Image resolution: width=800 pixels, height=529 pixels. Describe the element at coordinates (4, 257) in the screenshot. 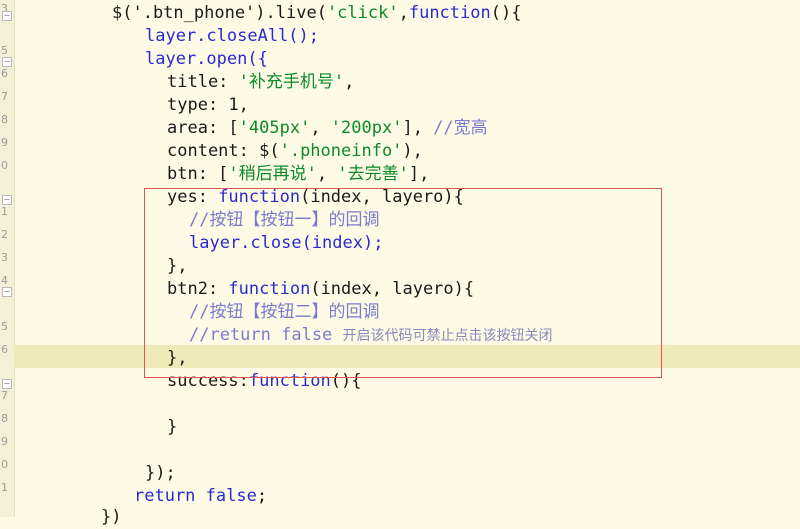

I see `line-number: 3` at that location.